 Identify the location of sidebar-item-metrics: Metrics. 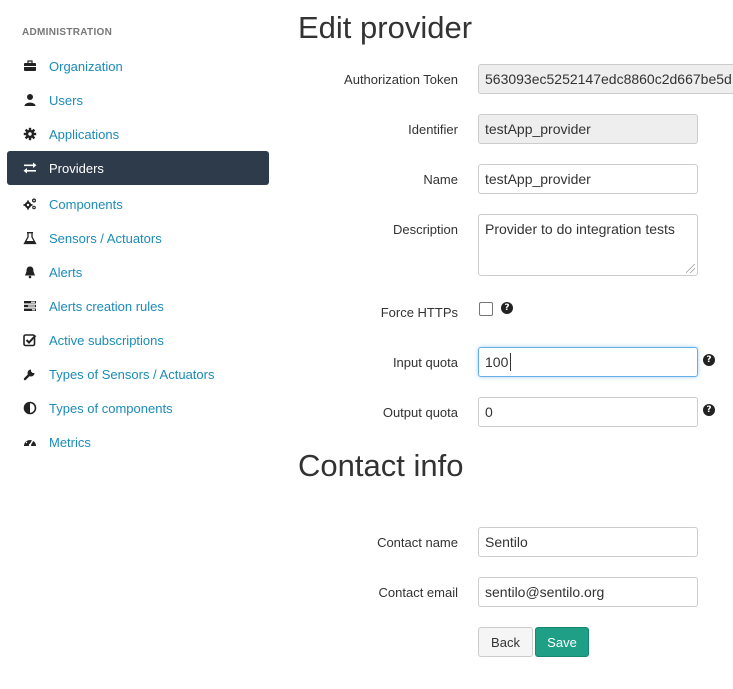
(138, 442).